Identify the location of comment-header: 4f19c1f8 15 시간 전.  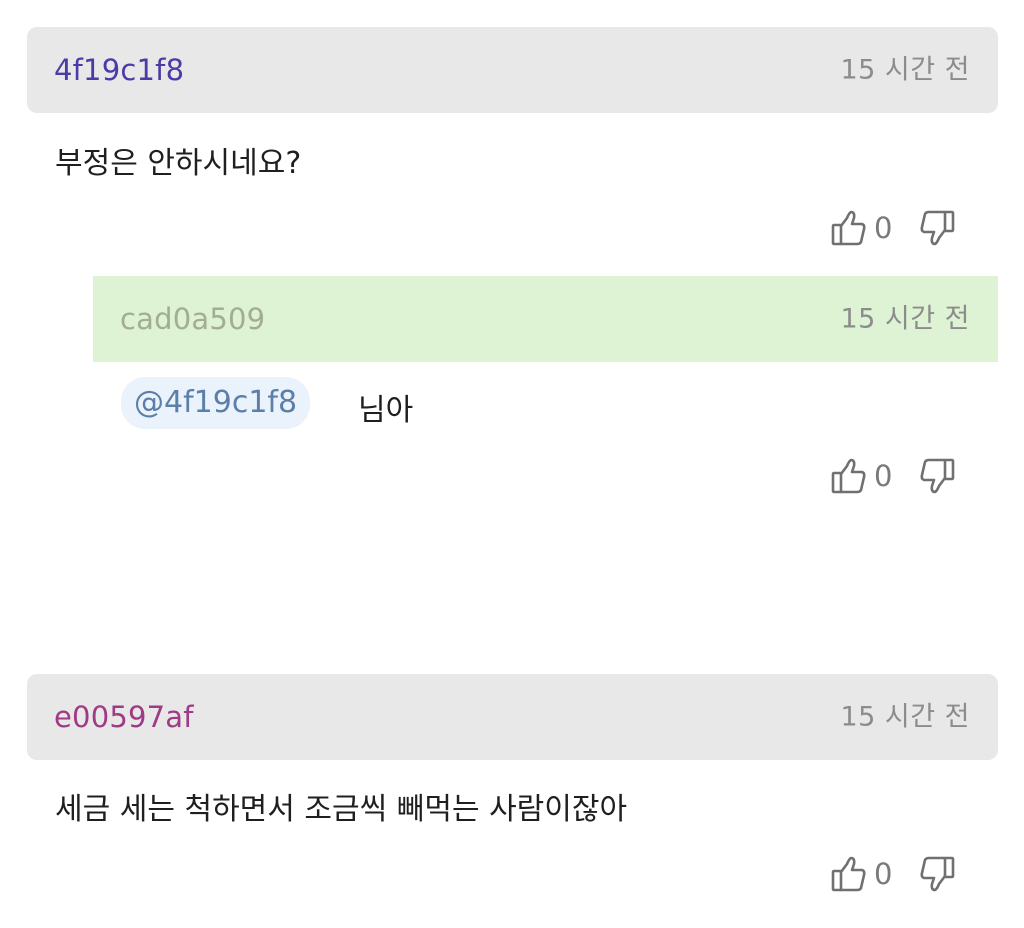
(512, 70).